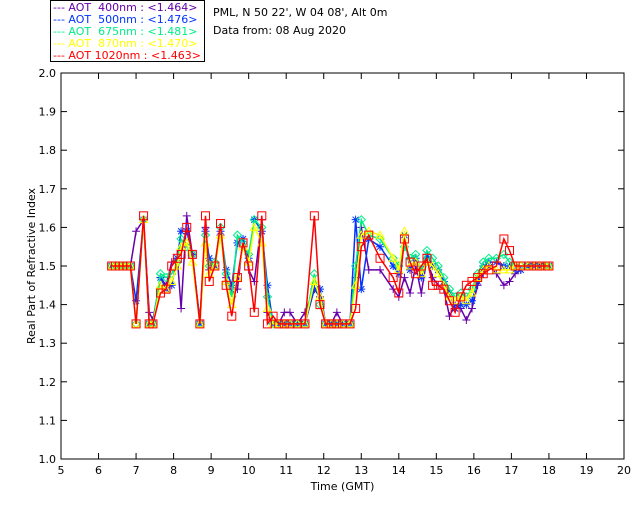 This screenshot has width=640, height=512. Describe the element at coordinates (98, 470) in the screenshot. I see `x-tick-label: 6` at that location.